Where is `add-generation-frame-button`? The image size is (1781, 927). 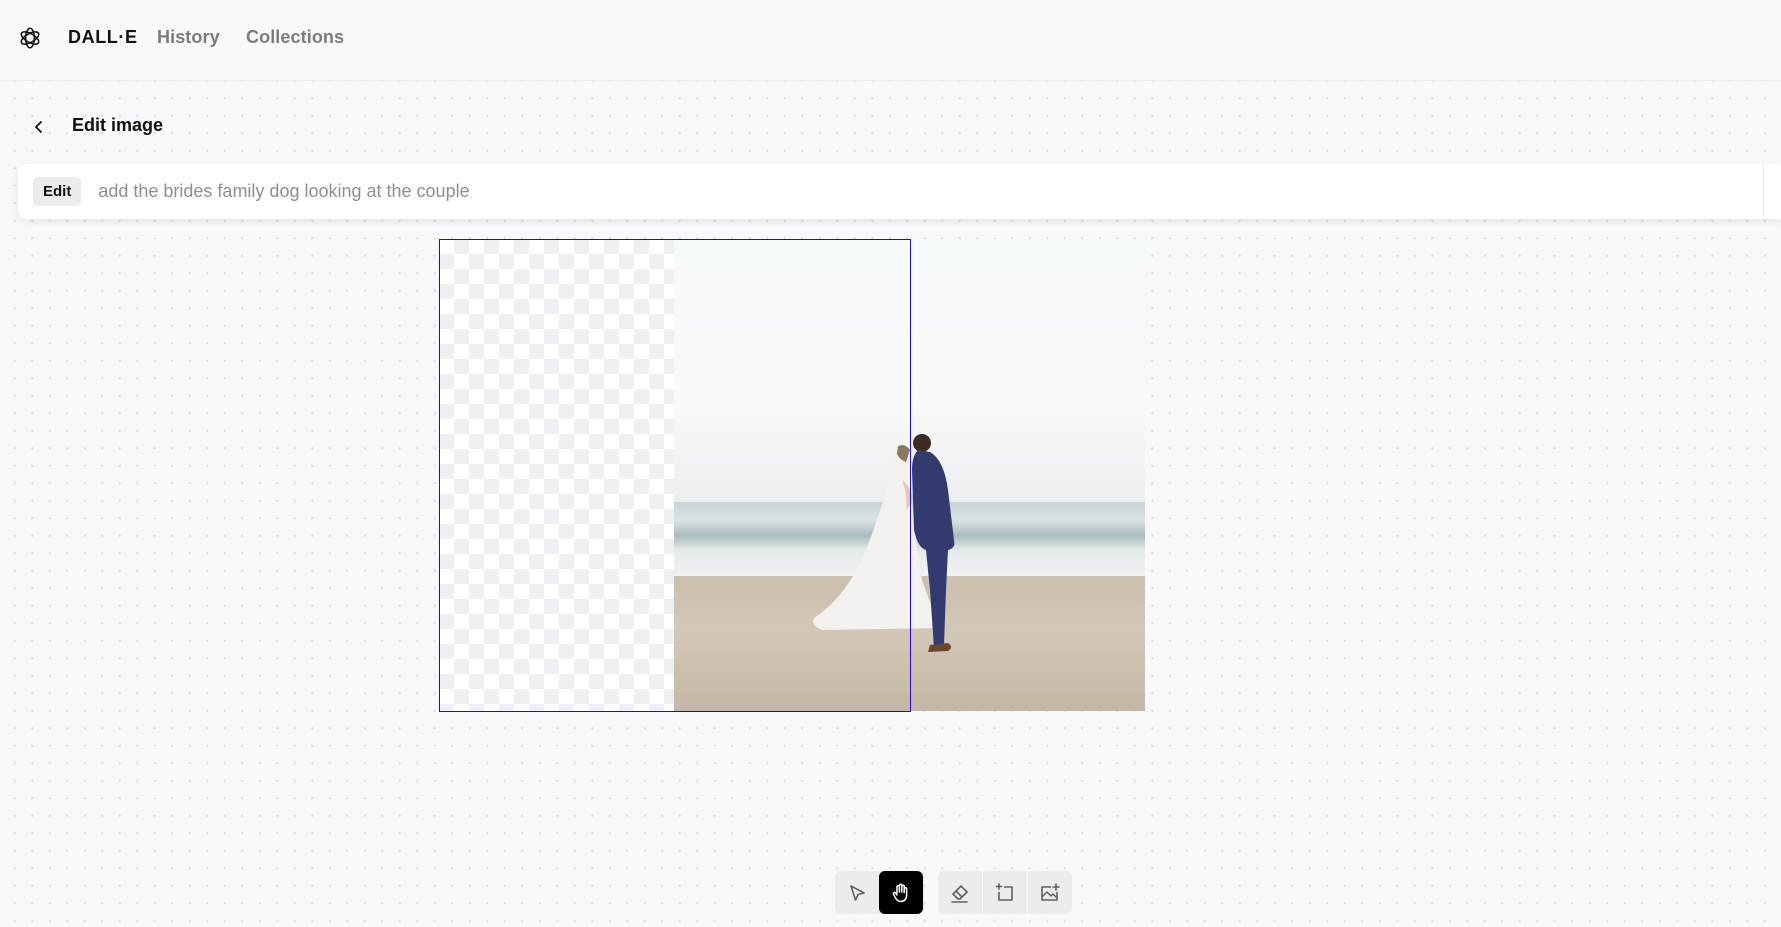
add-generation-frame-button is located at coordinates (1005, 892).